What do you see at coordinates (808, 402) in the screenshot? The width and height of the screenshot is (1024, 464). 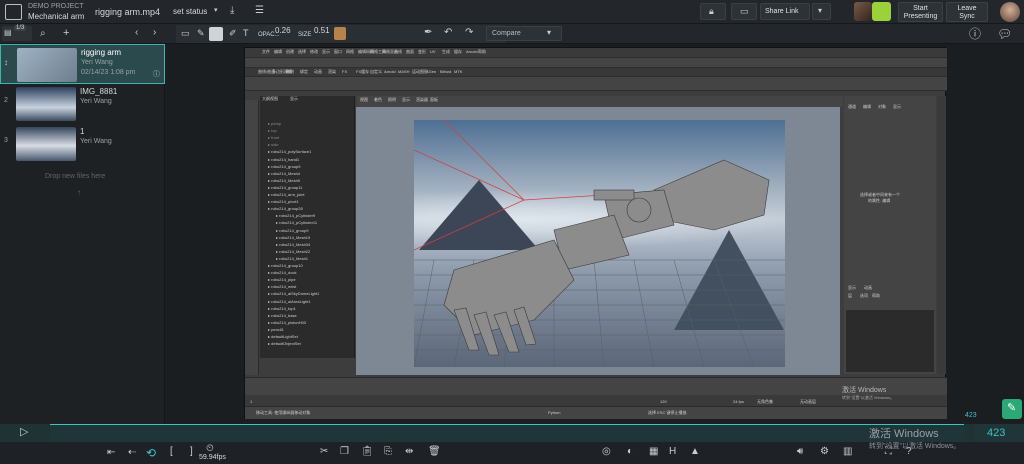 I see `maya-no-anim-layer: 无动画层` at bounding box center [808, 402].